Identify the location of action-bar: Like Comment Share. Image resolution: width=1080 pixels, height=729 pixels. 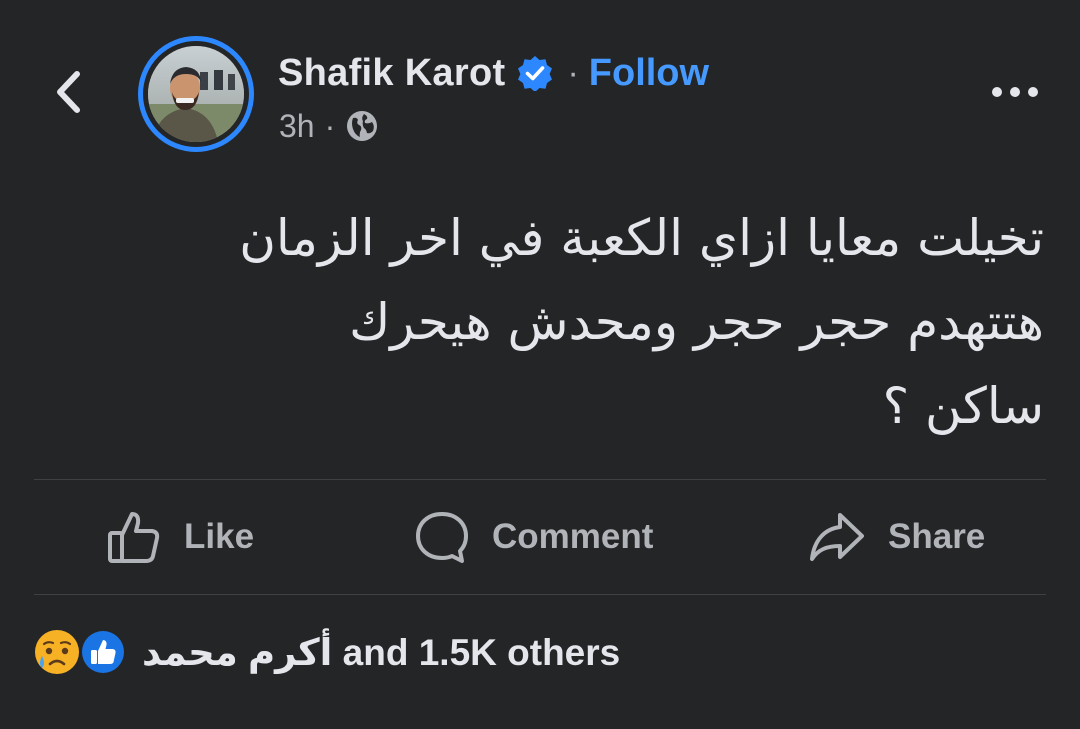
(540, 537).